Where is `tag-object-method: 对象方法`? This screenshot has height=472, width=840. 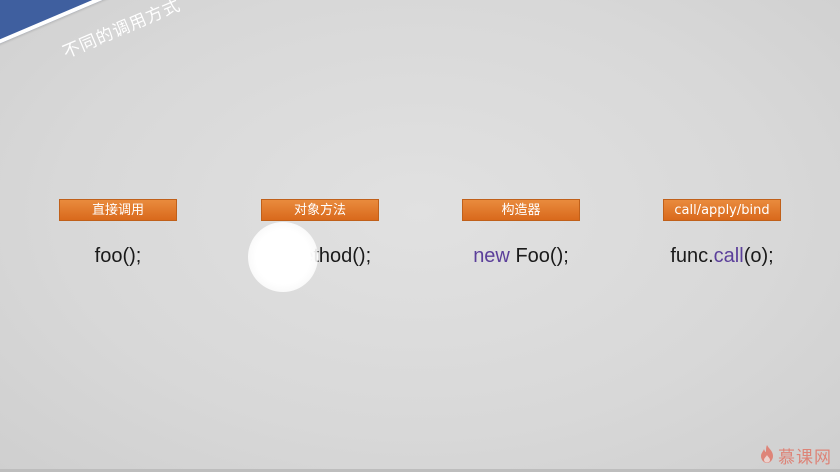 tag-object-method: 对象方法 is located at coordinates (320, 210).